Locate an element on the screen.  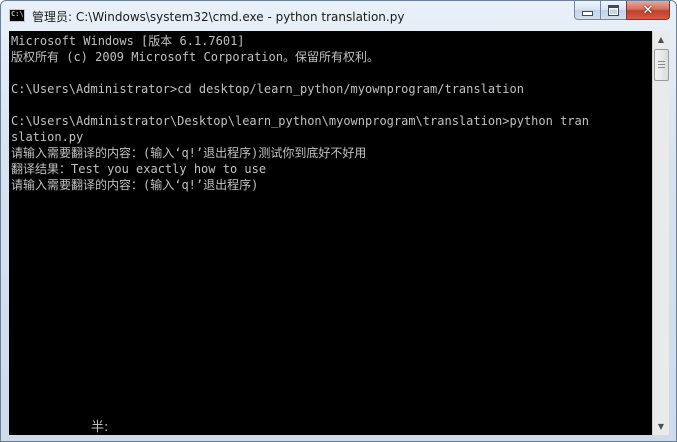
scroll-up-arrow-icon: ▲ is located at coordinates (661, 39).